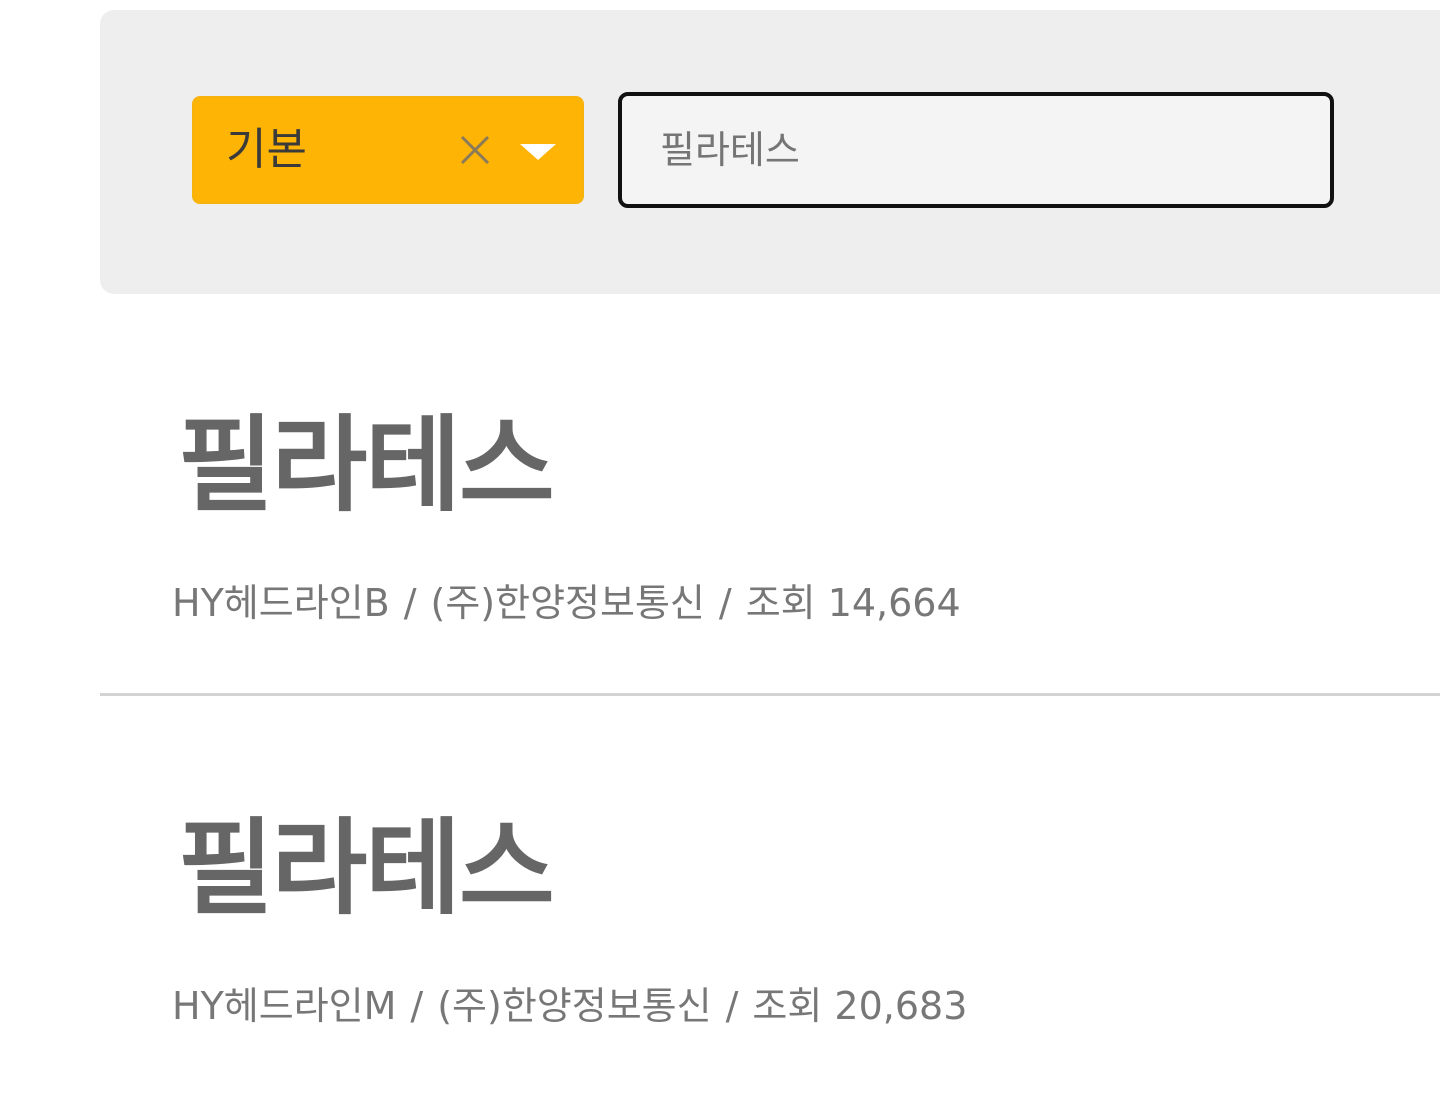 Image resolution: width=1440 pixels, height=1094 pixels. Describe the element at coordinates (281, 603) in the screenshot. I see `font-name-link: HY헤드라인B` at that location.